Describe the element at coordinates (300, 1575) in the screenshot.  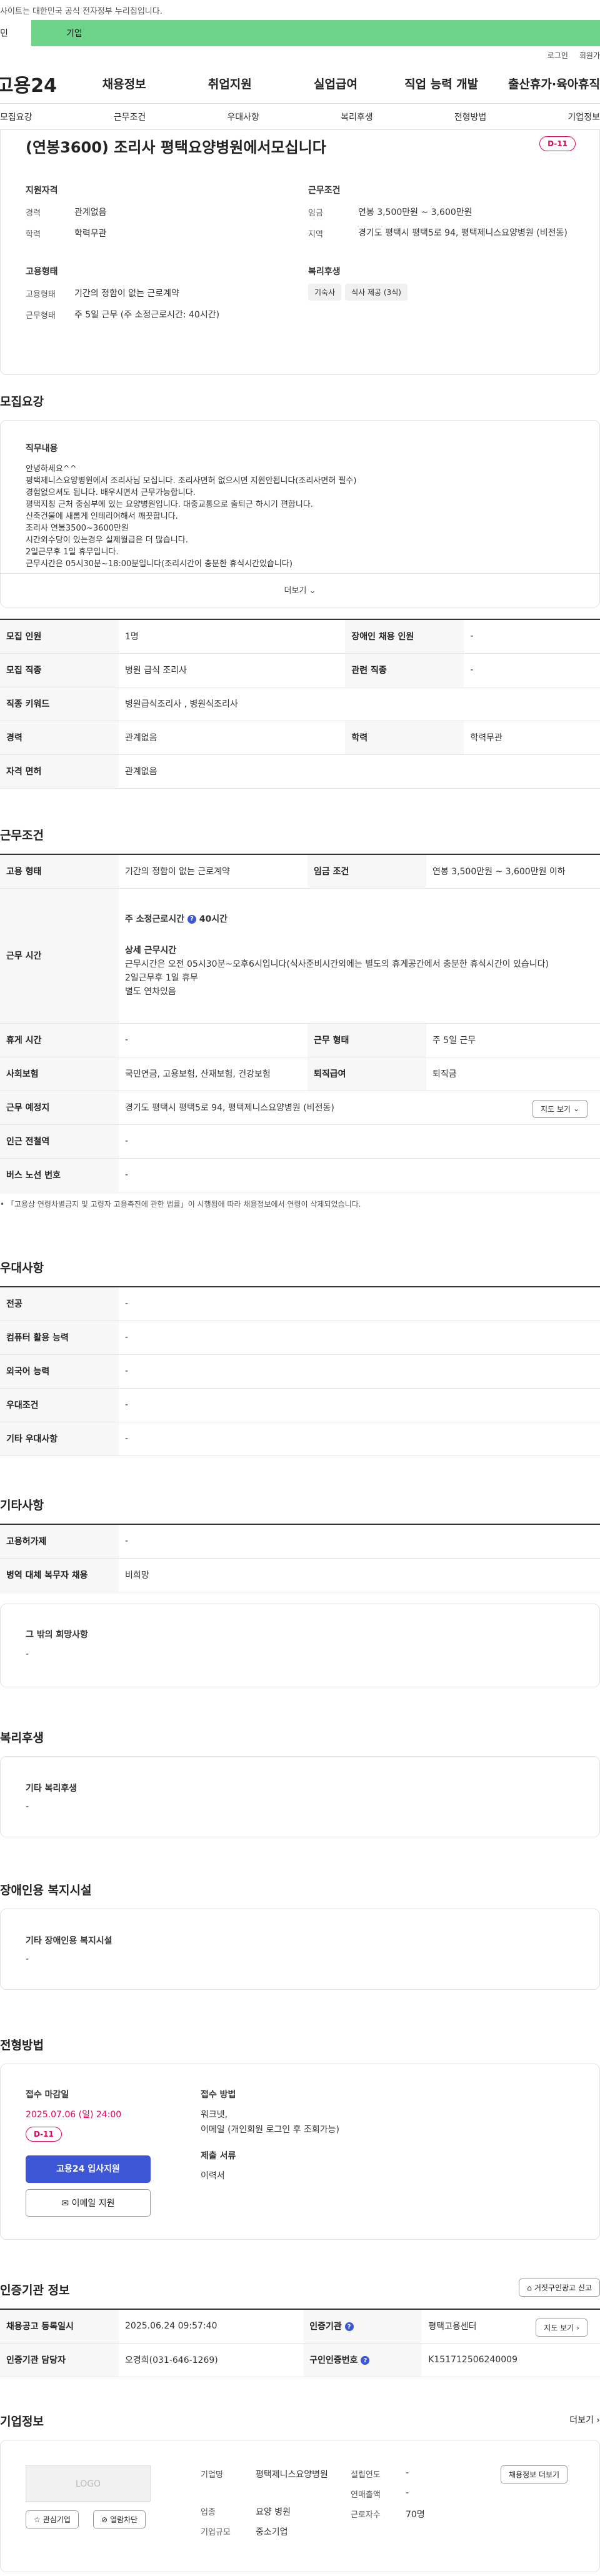
I see `table-row: 병역 대체 복무자 채용 비희망` at that location.